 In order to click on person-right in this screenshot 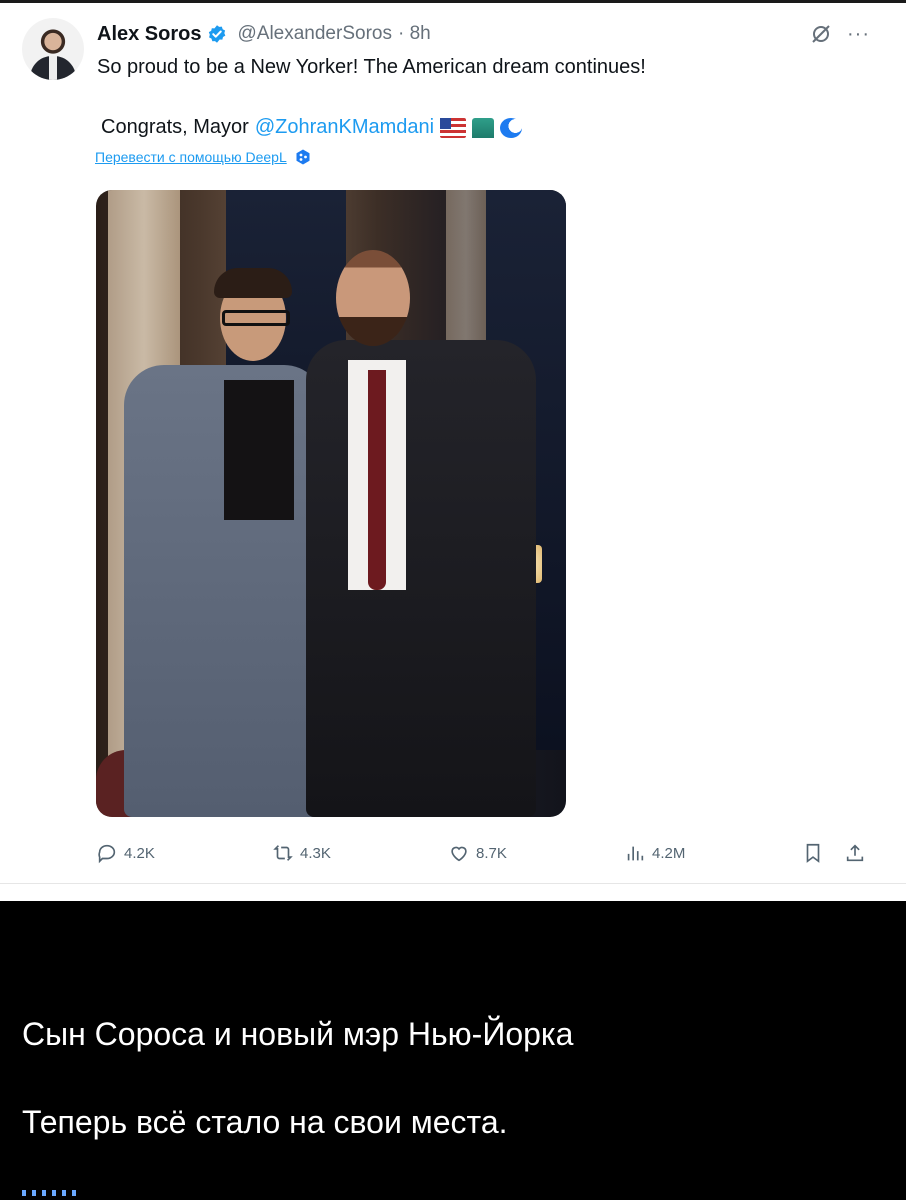, I will do `click(421, 578)`.